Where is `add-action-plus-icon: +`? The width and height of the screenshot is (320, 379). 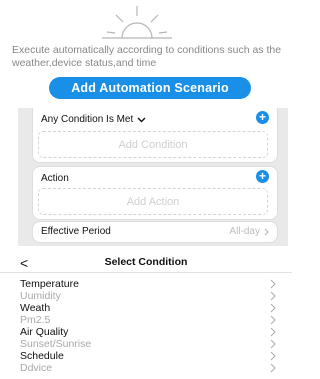 add-action-plus-icon: + is located at coordinates (262, 176).